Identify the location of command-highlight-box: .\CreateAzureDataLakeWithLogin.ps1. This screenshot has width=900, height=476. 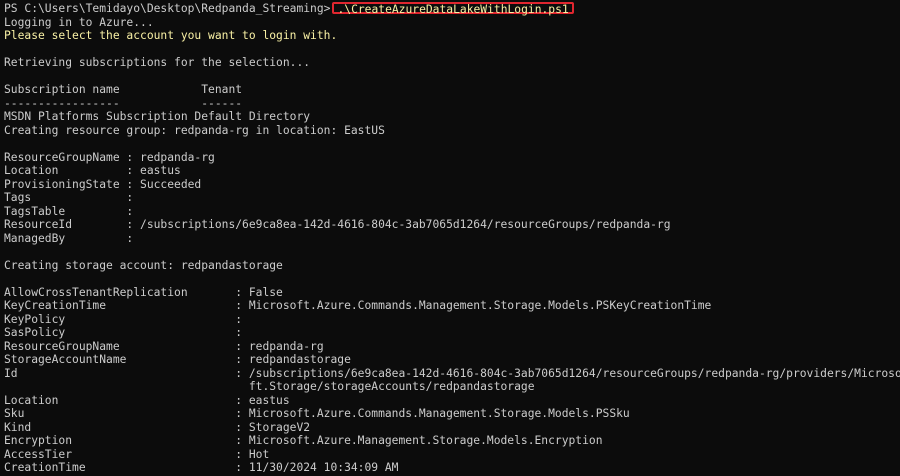
(453, 9).